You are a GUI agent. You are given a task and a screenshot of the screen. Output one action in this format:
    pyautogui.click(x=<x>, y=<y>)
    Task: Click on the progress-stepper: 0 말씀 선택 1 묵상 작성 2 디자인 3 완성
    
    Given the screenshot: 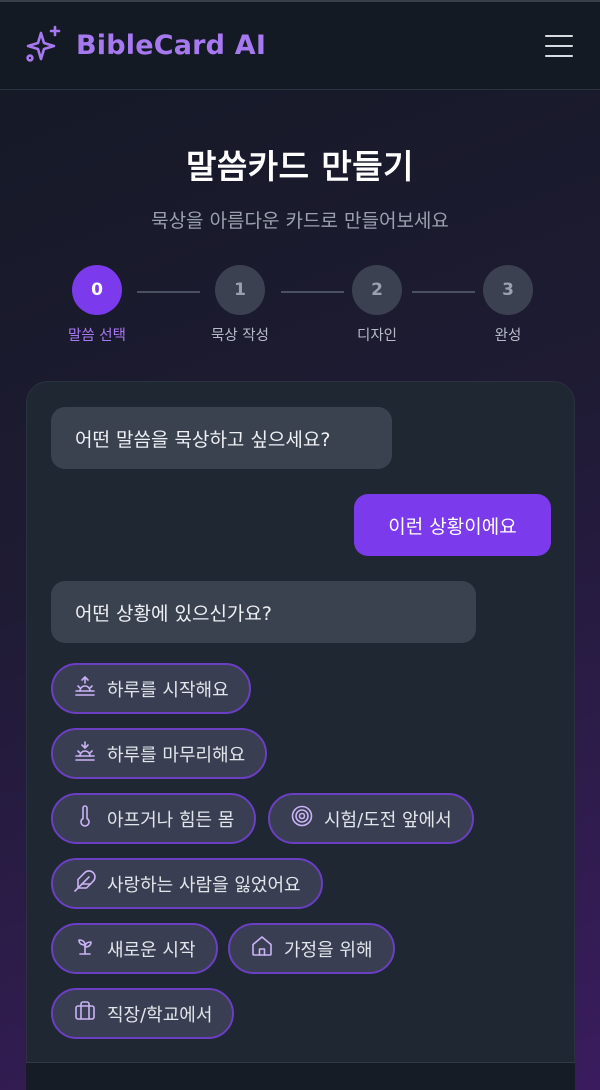 What is the action you would take?
    pyautogui.click(x=300, y=305)
    